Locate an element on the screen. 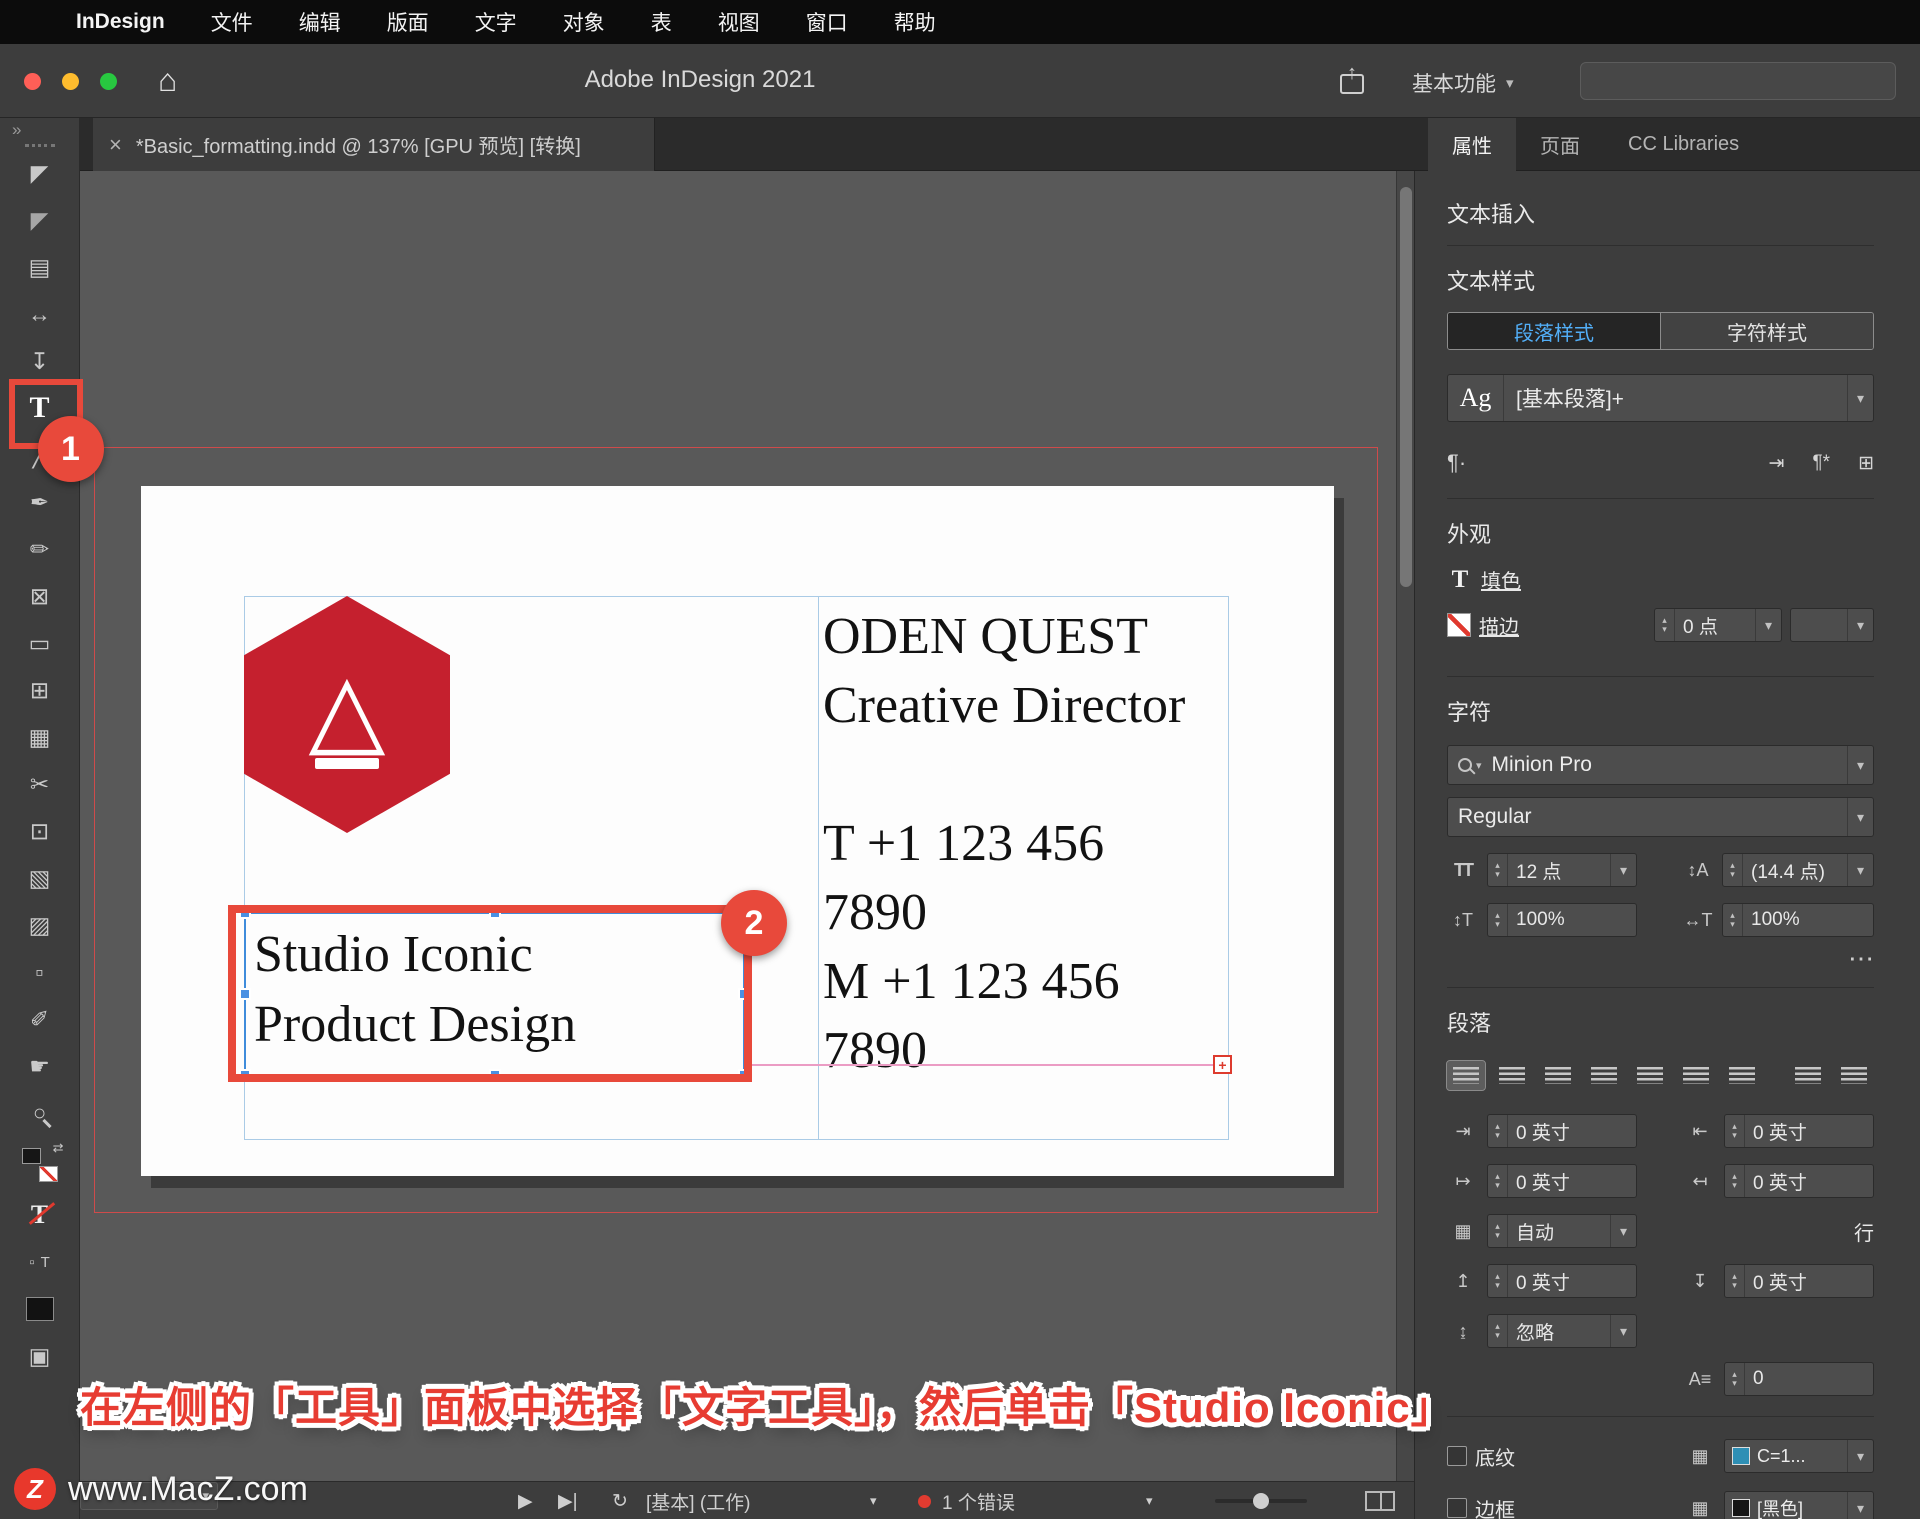 This screenshot has width=1920, height=1519. menu-table: 表 is located at coordinates (661, 22).